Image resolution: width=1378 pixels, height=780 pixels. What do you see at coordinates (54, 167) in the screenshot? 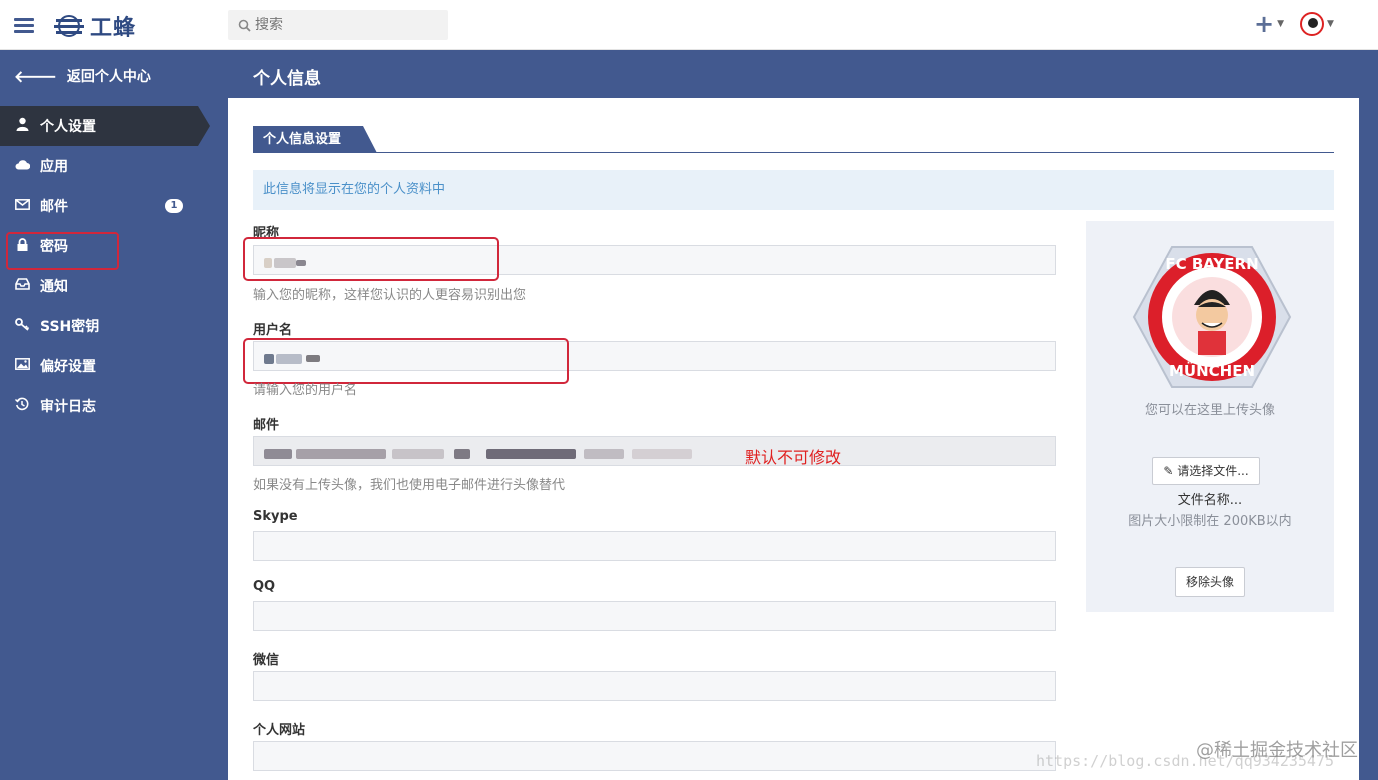
I see `sidebar-item-label: 应用` at bounding box center [54, 167].